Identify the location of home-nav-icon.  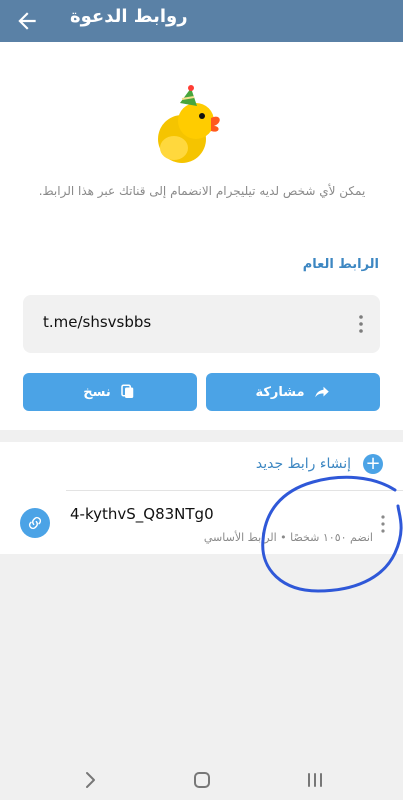
(202, 780).